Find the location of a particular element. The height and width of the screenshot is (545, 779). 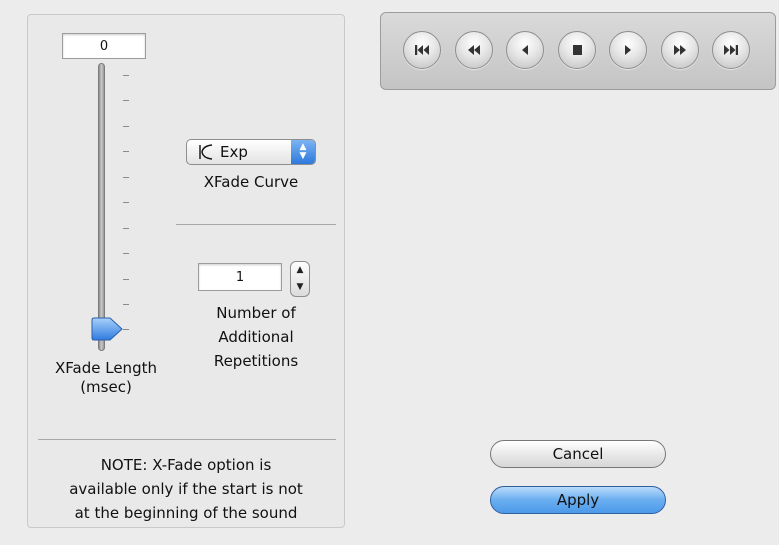

rewind-icon is located at coordinates (474, 50).